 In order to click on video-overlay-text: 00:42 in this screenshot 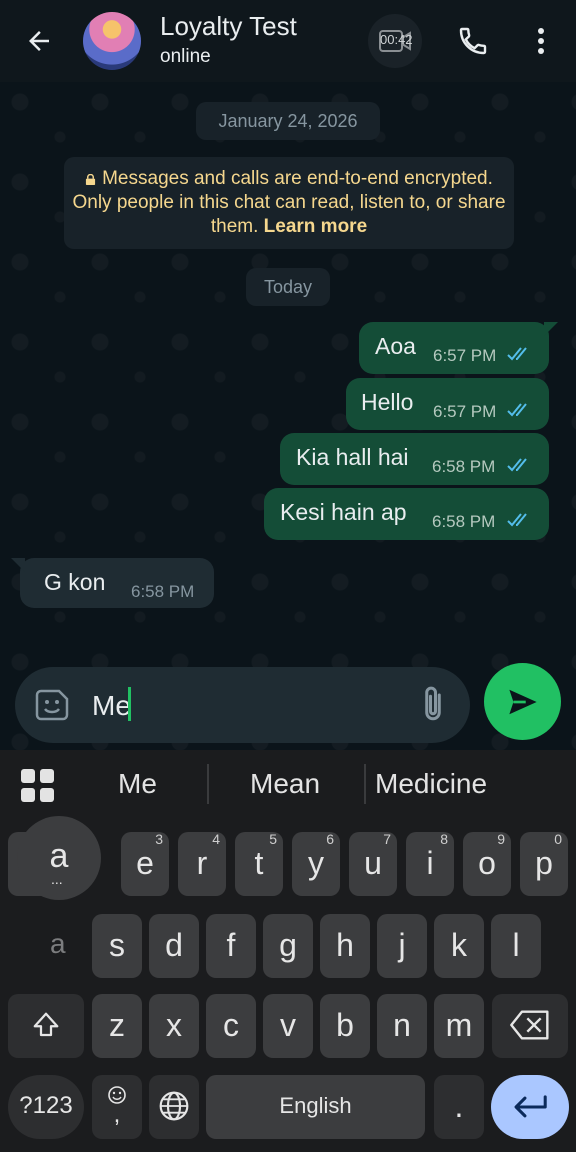, I will do `click(396, 39)`.